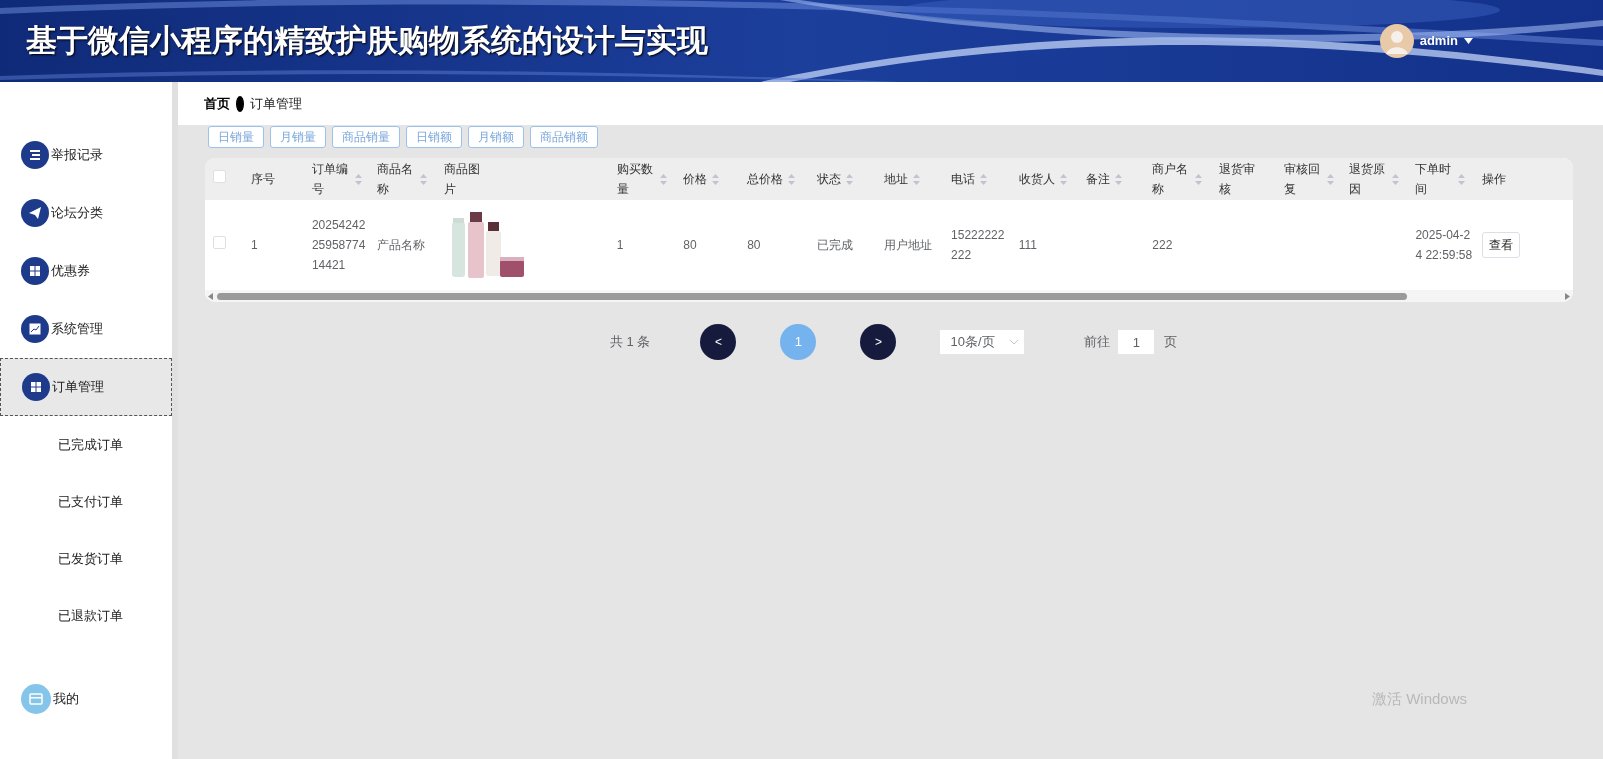  Describe the element at coordinates (1136, 342) in the screenshot. I see `goto-page-field: 1` at that location.